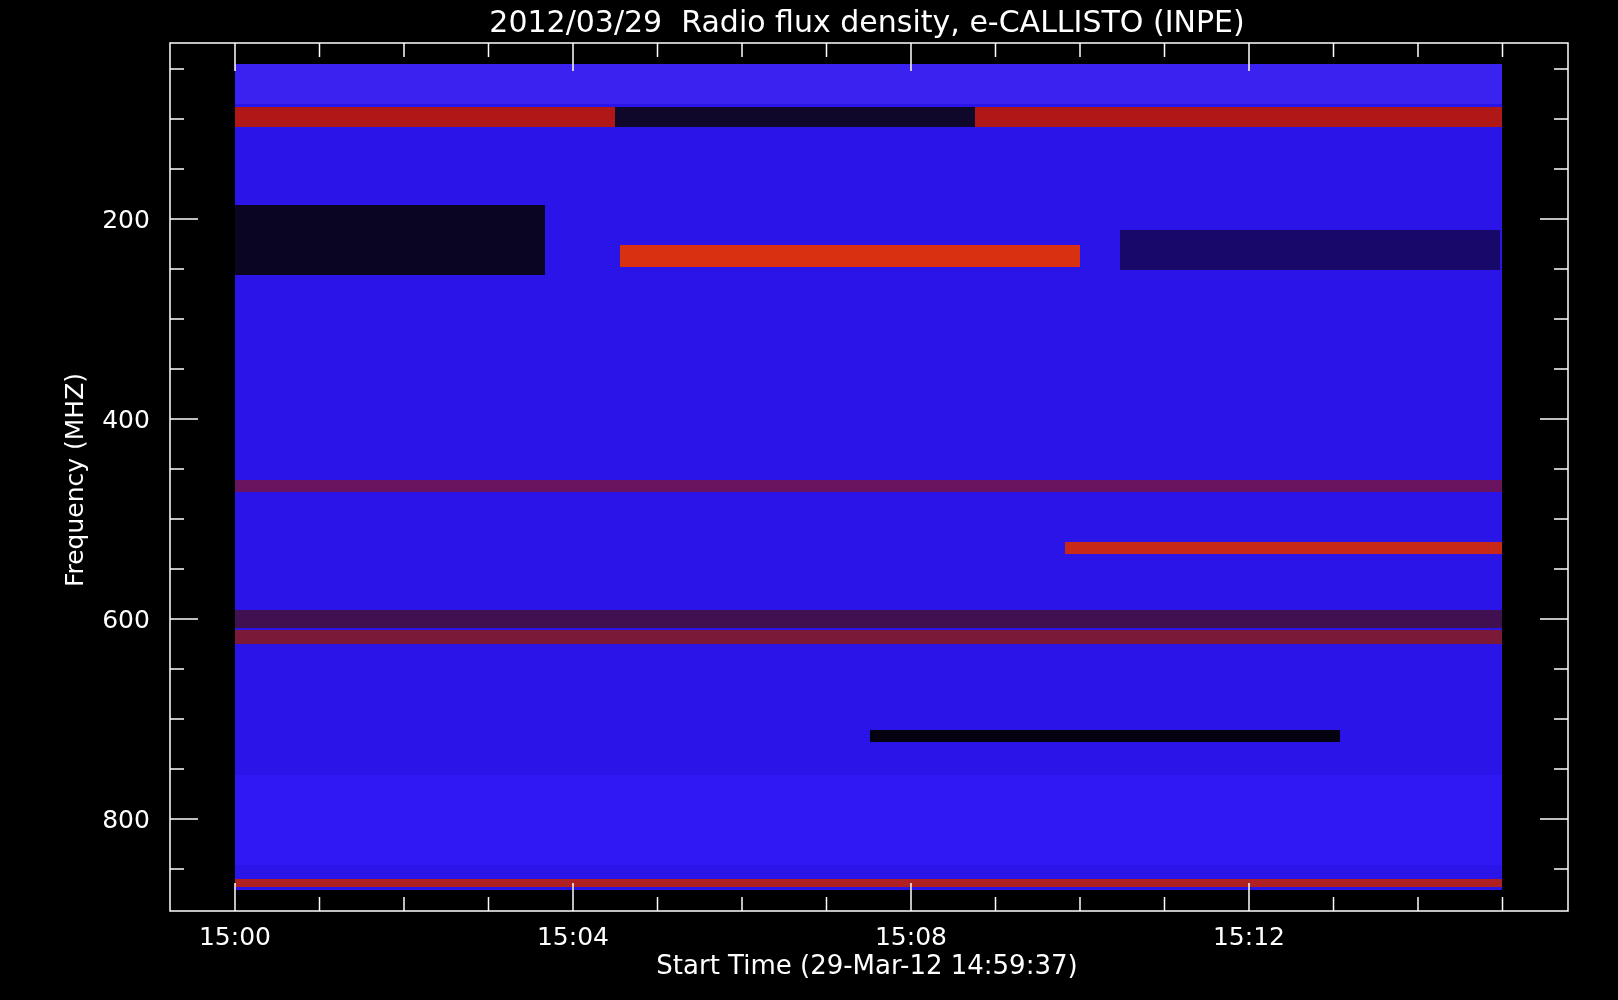 The width and height of the screenshot is (1618, 1000). What do you see at coordinates (126, 819) in the screenshot?
I see `y-tick-label: 800` at bounding box center [126, 819].